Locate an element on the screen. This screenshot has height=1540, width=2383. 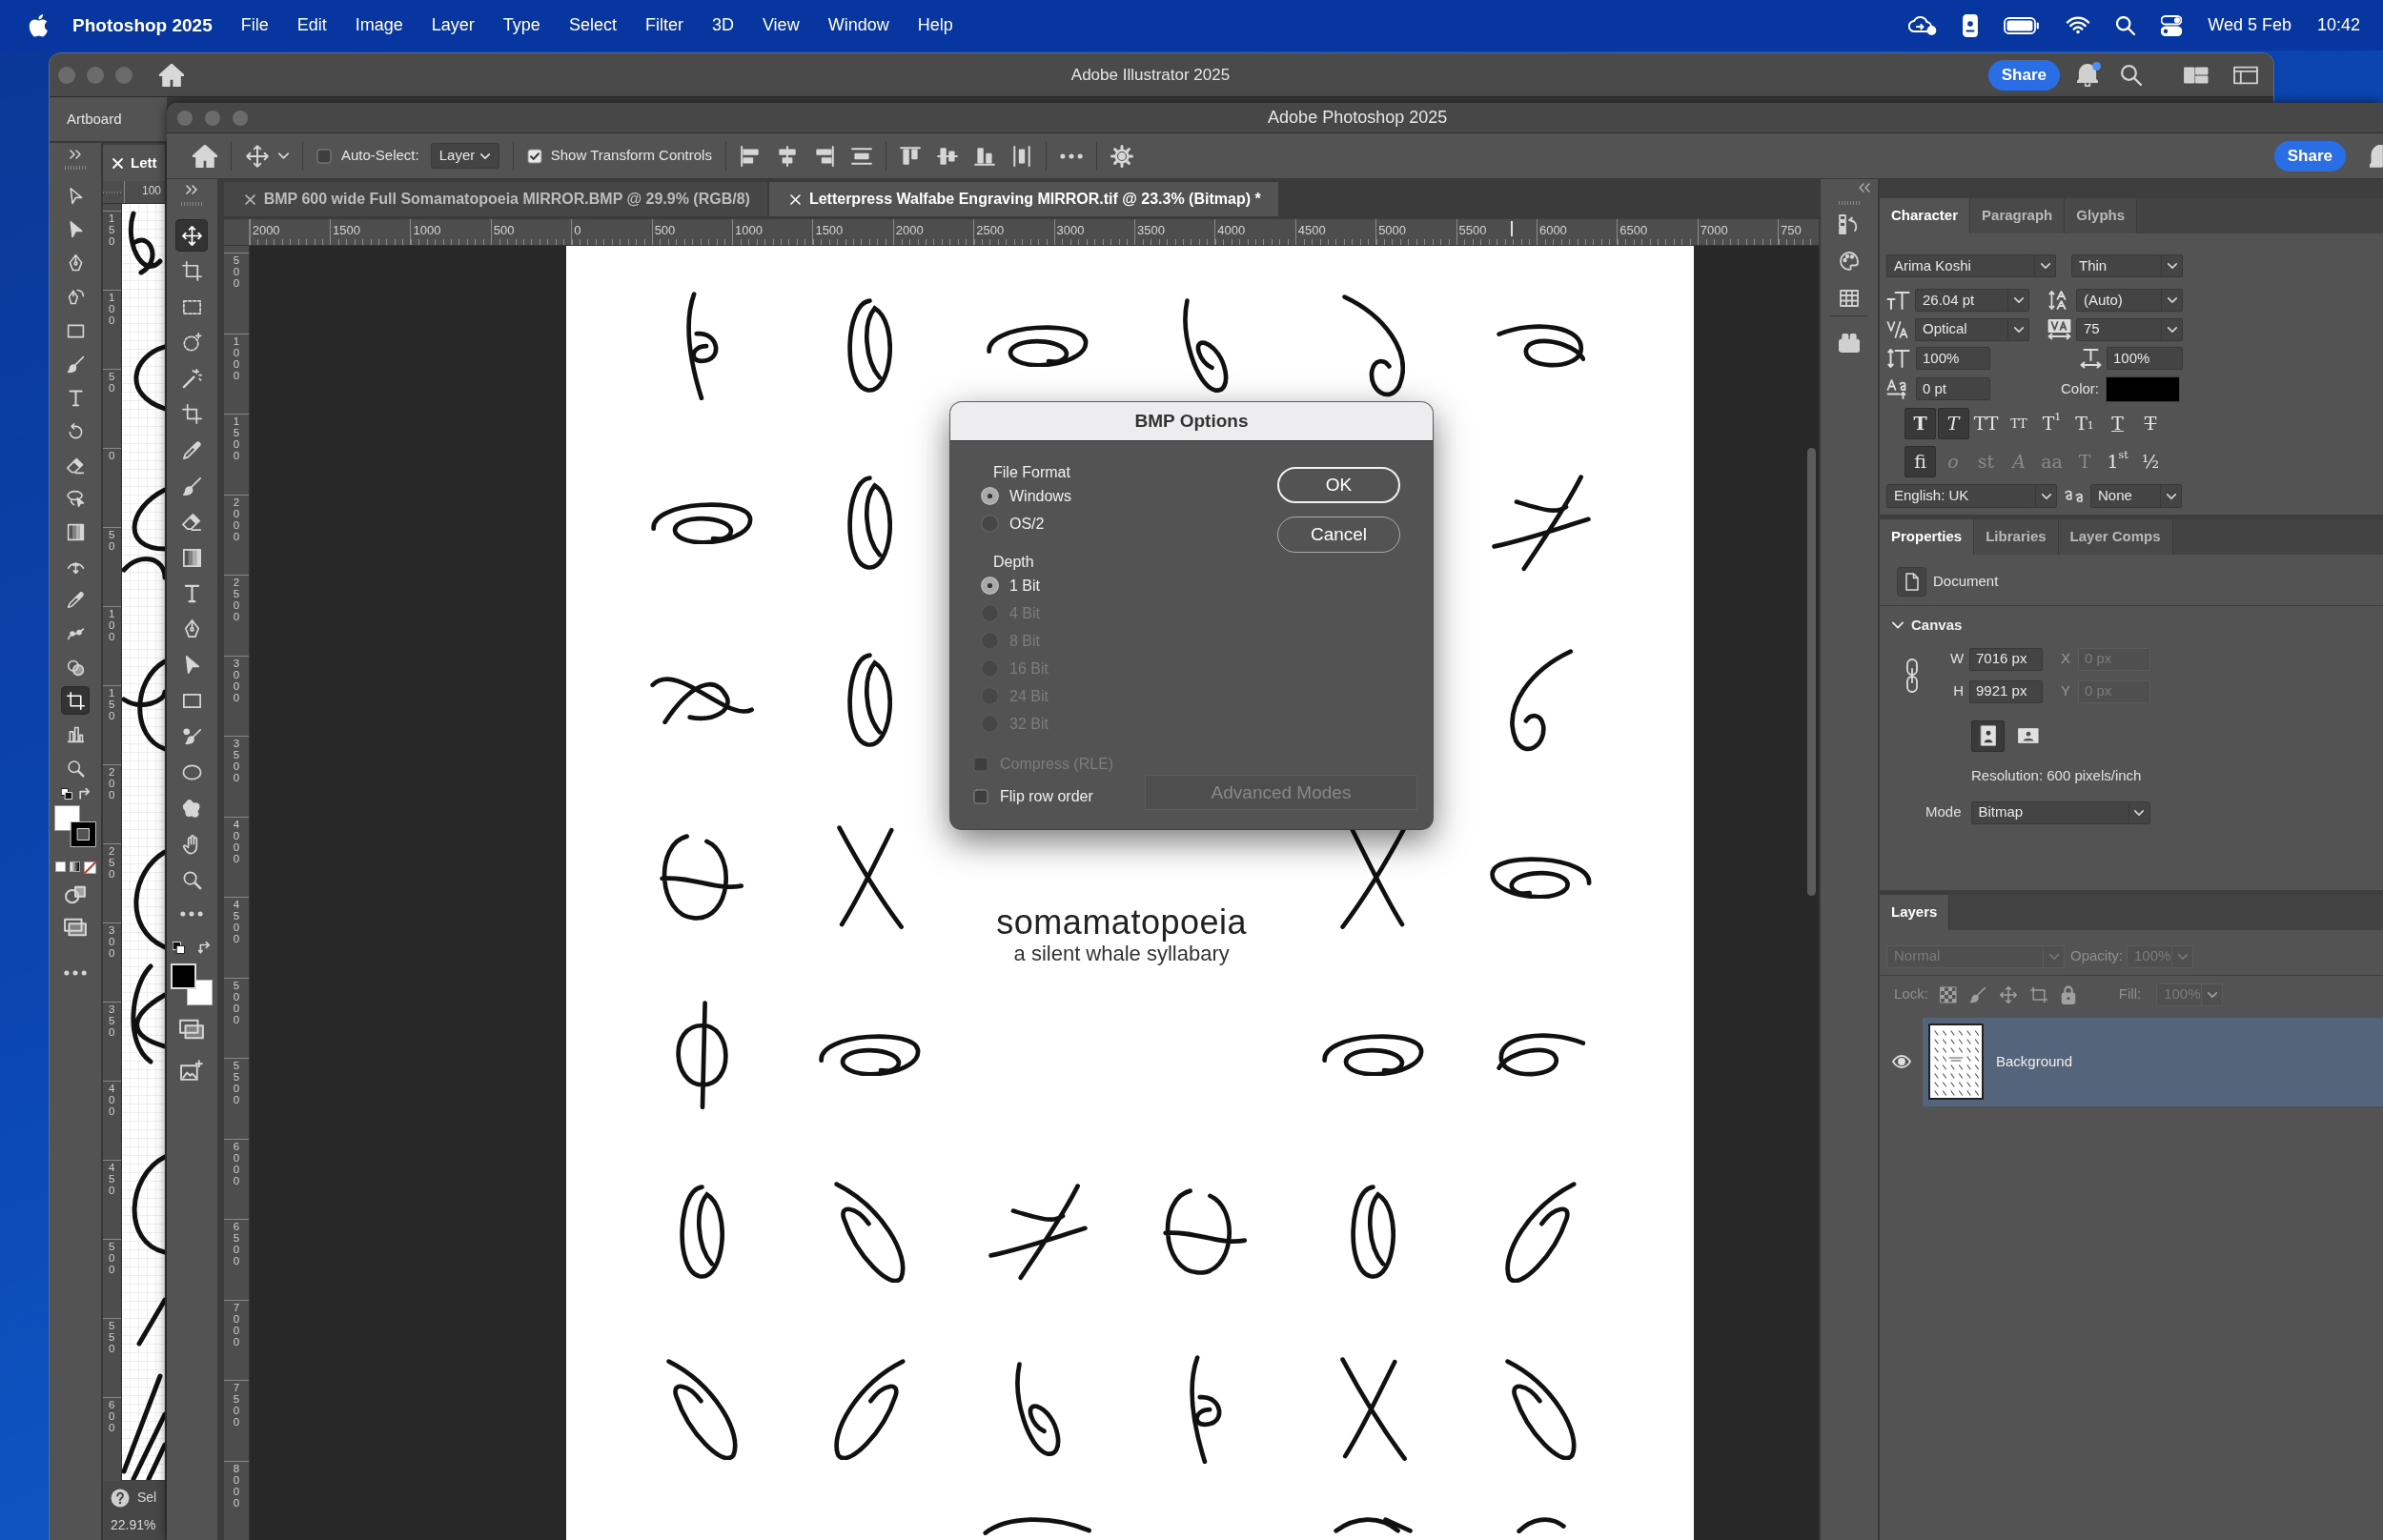
table-grid-icon is located at coordinates (1849, 298).